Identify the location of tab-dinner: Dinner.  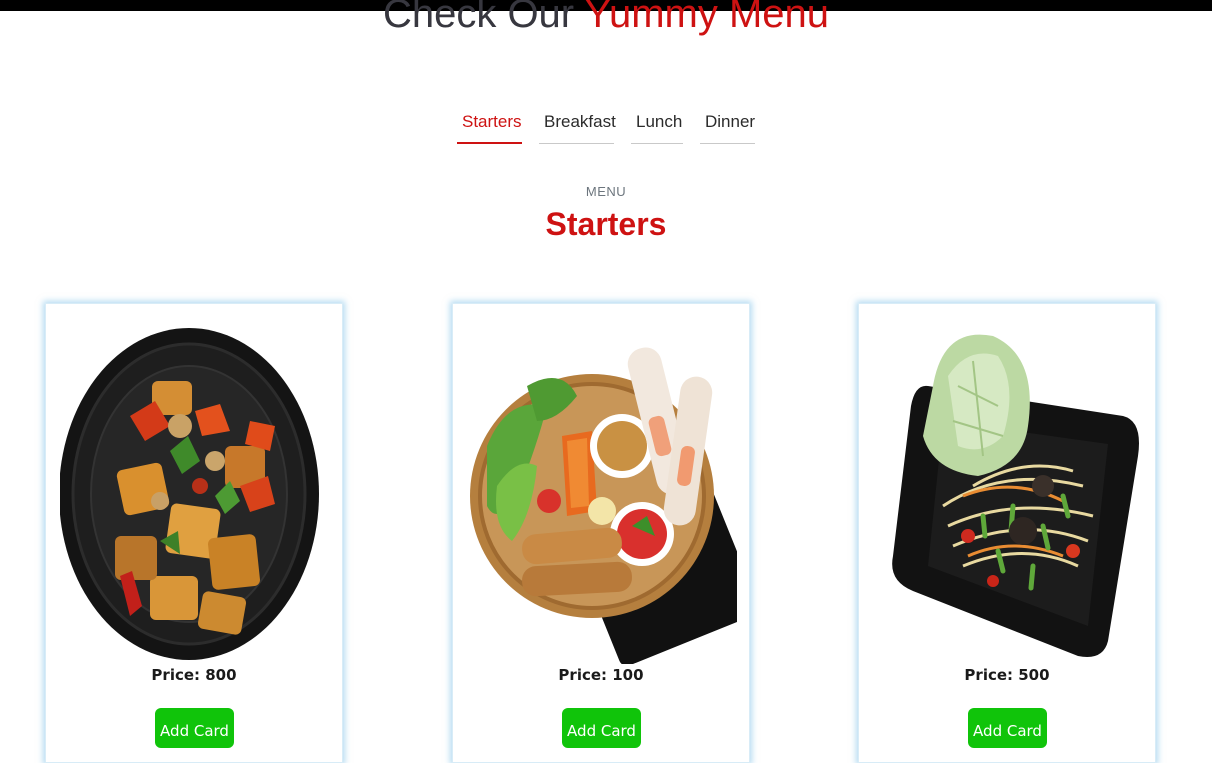
(727, 126).